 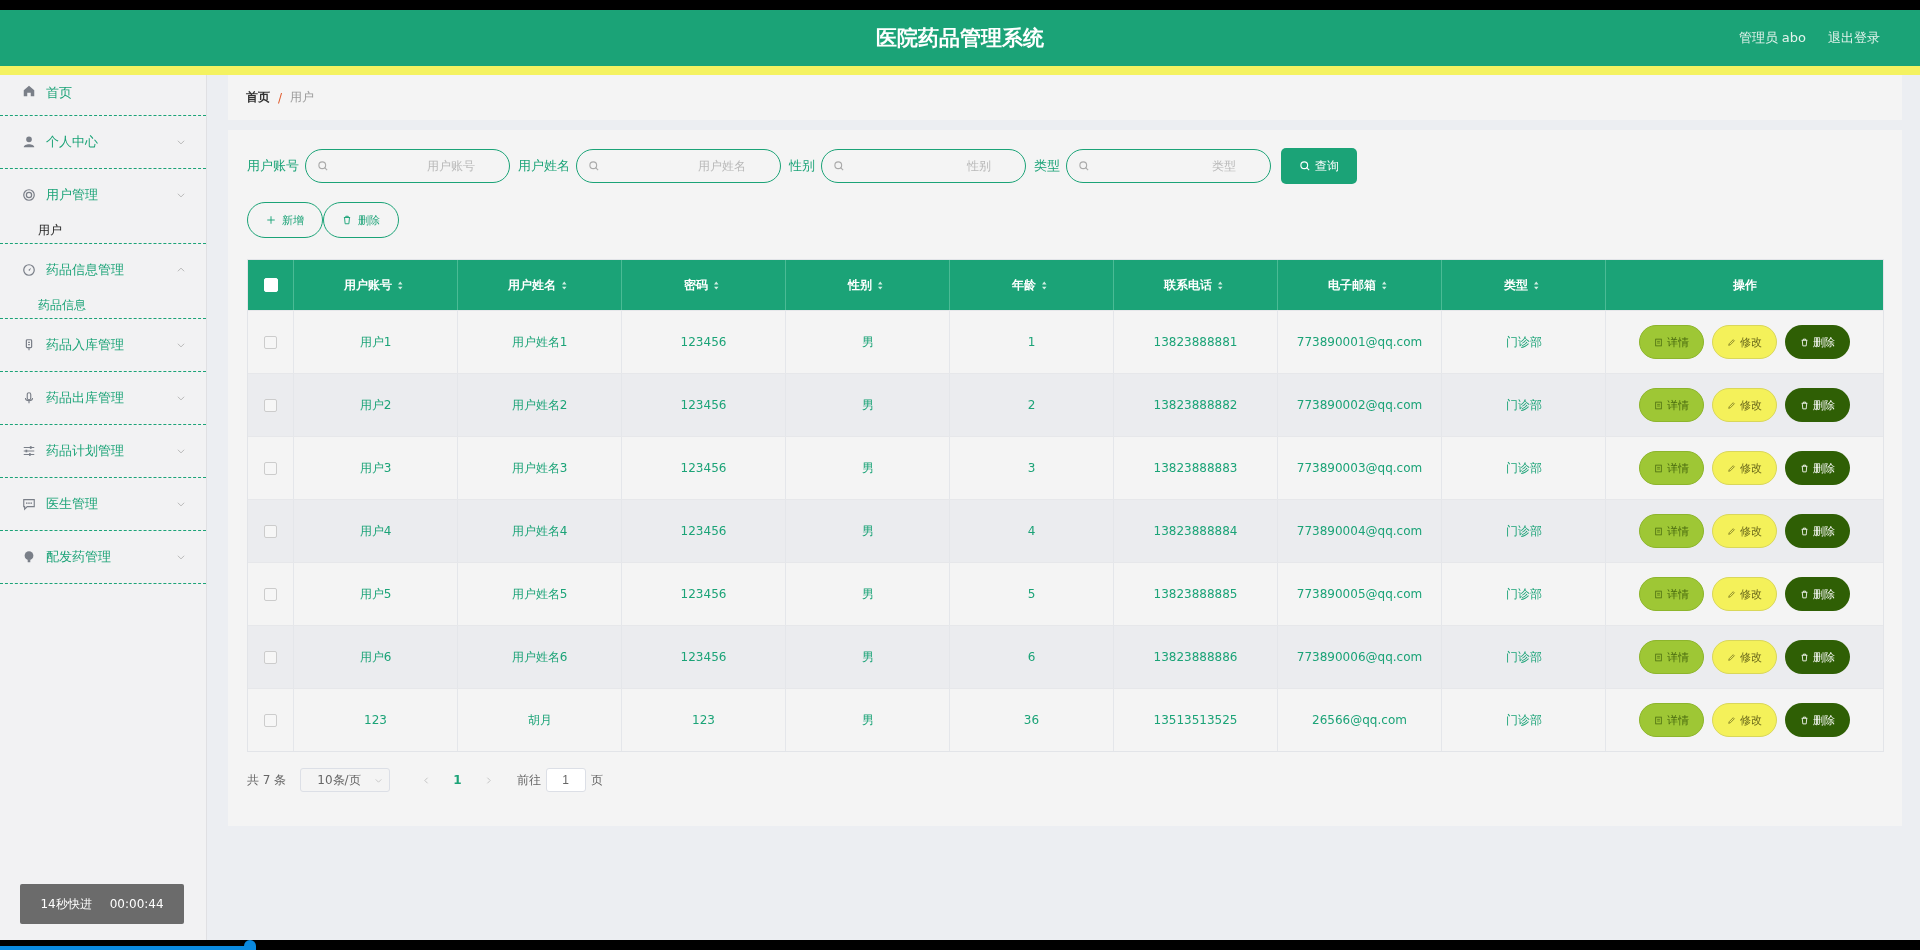 What do you see at coordinates (302, 97) in the screenshot?
I see `breadcrumb-item: 用户` at bounding box center [302, 97].